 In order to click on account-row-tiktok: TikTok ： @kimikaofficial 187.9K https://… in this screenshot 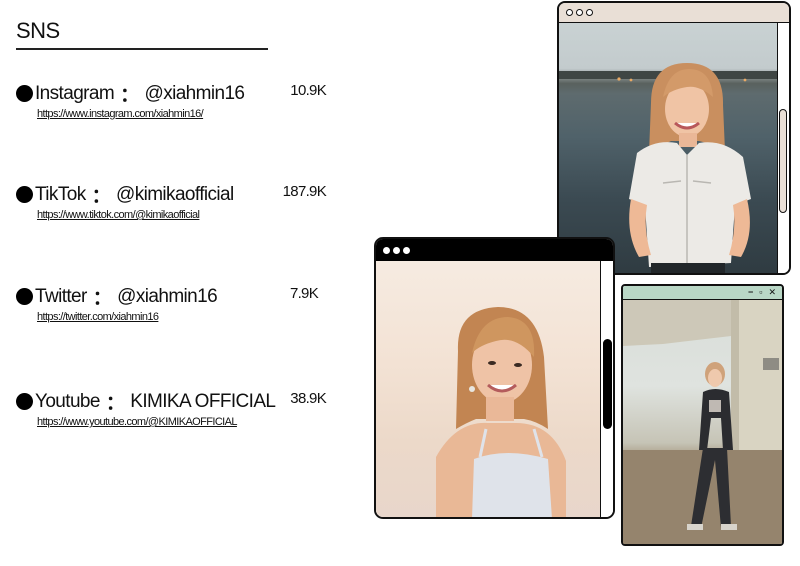, I will do `click(171, 206)`.